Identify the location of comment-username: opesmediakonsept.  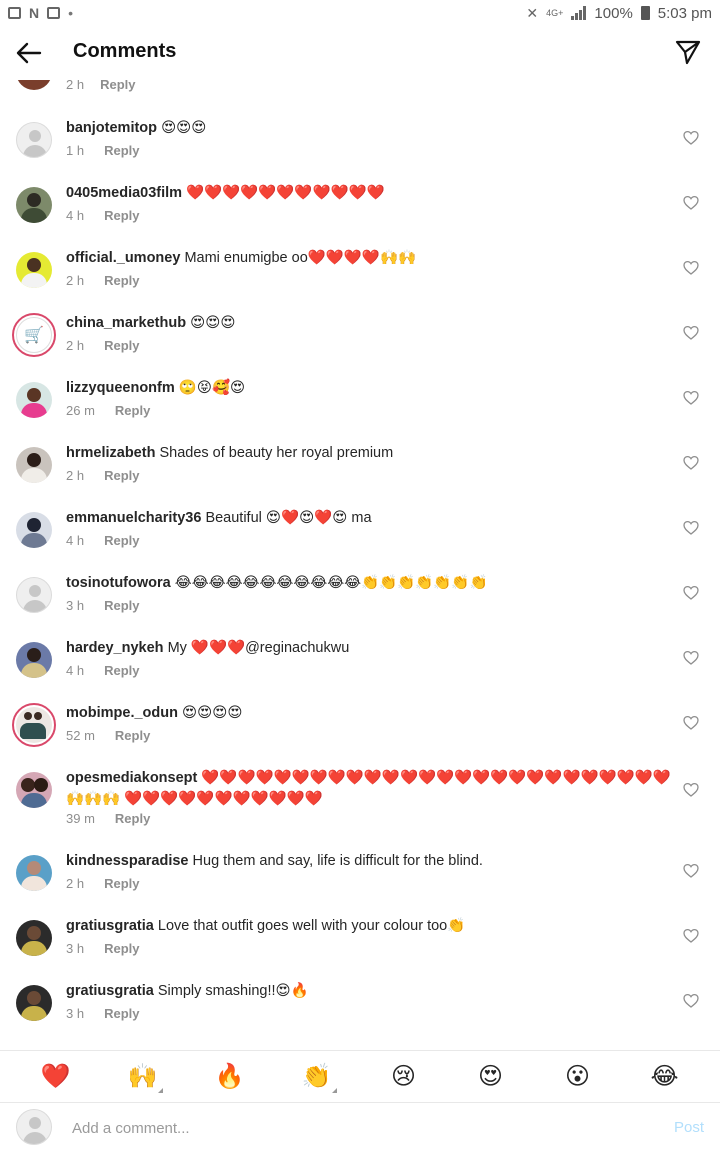
(131, 778).